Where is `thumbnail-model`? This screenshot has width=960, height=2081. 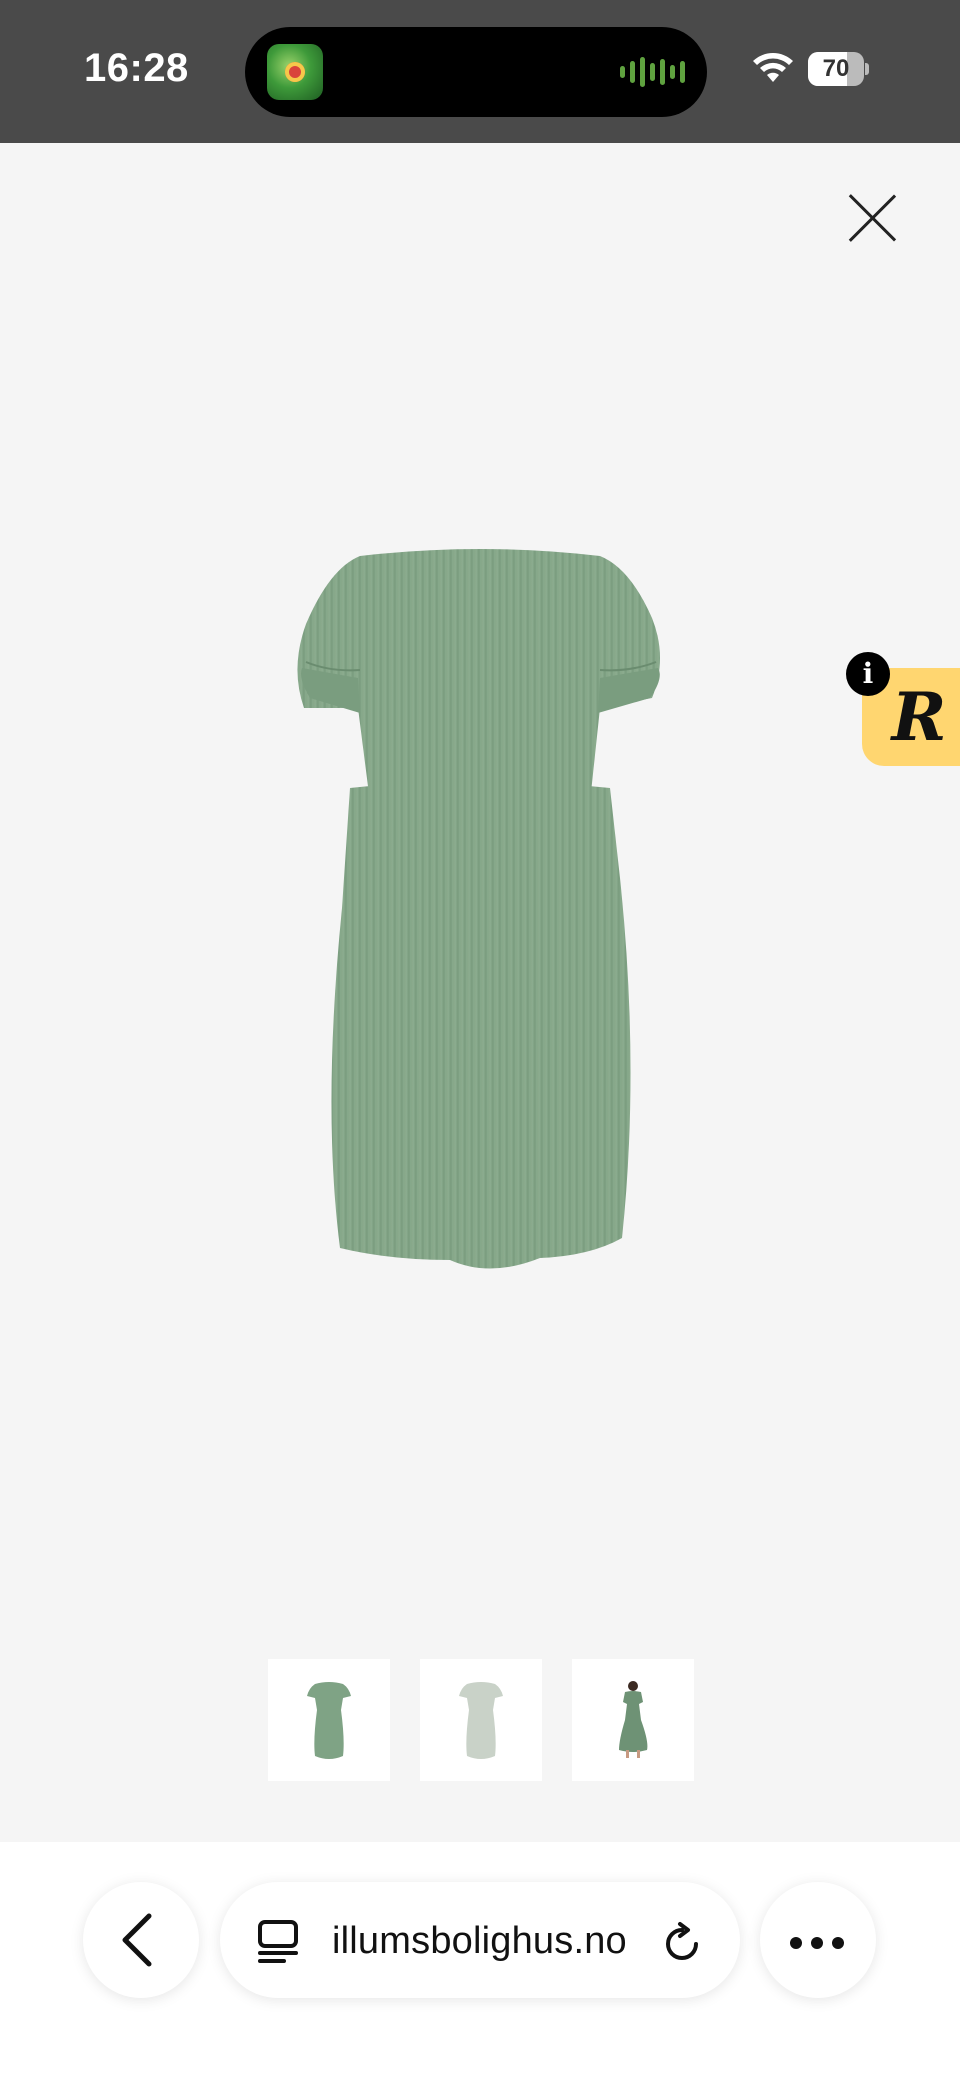
thumbnail-model is located at coordinates (633, 1719).